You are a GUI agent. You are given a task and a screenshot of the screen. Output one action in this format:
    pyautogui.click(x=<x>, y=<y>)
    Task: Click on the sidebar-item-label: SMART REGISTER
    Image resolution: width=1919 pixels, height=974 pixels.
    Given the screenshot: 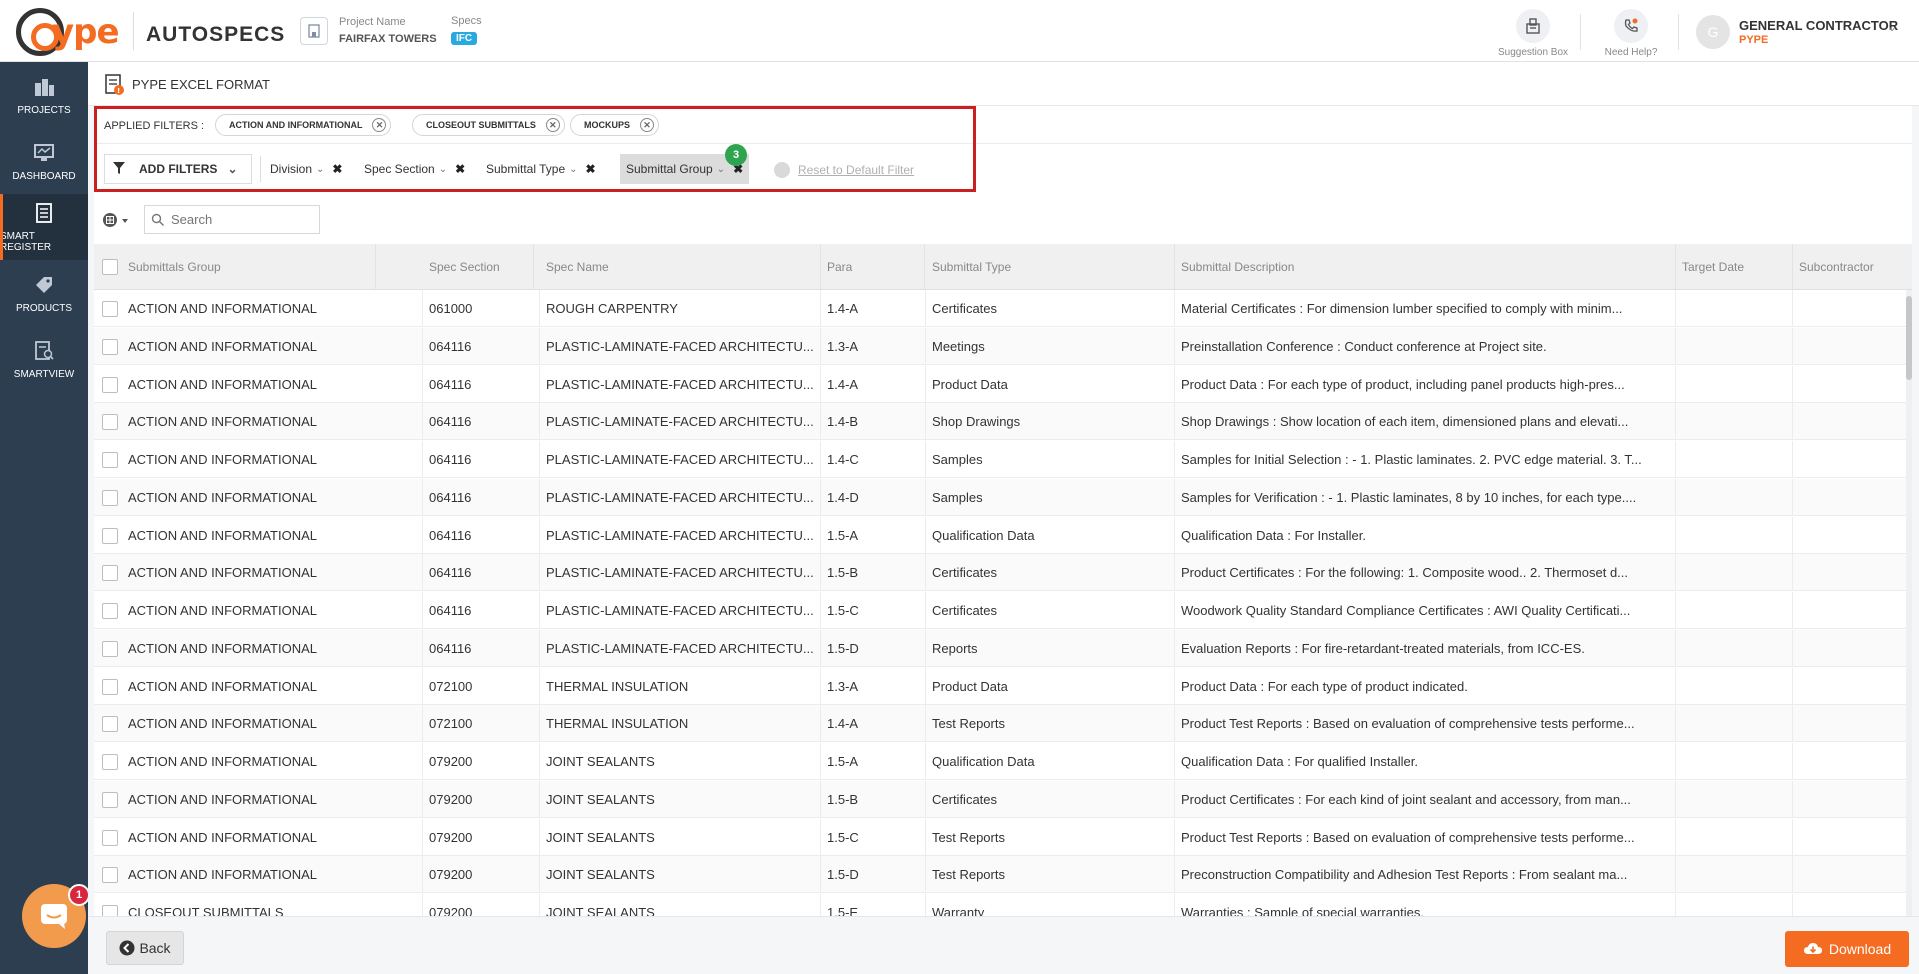 What is the action you would take?
    pyautogui.click(x=26, y=242)
    